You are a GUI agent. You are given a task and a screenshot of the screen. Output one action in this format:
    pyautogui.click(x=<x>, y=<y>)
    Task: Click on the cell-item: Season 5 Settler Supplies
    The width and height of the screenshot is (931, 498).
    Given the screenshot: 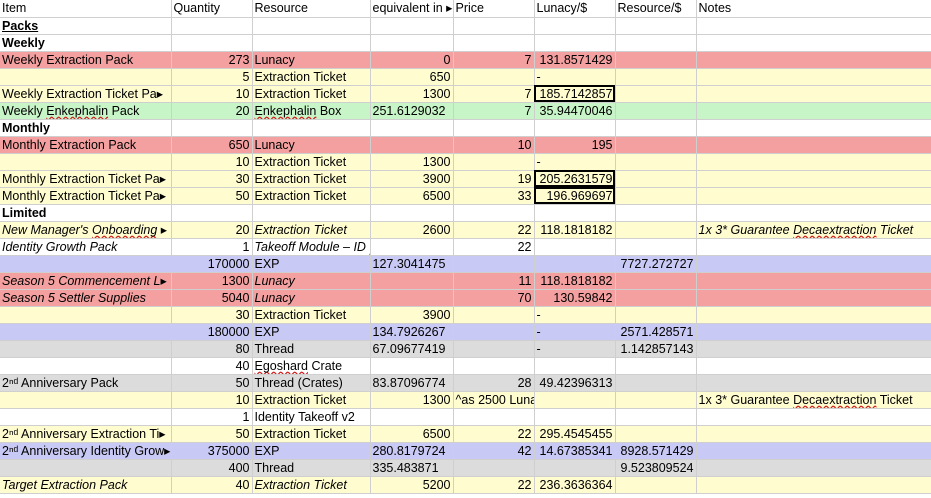 What is the action you would take?
    pyautogui.click(x=86, y=298)
    